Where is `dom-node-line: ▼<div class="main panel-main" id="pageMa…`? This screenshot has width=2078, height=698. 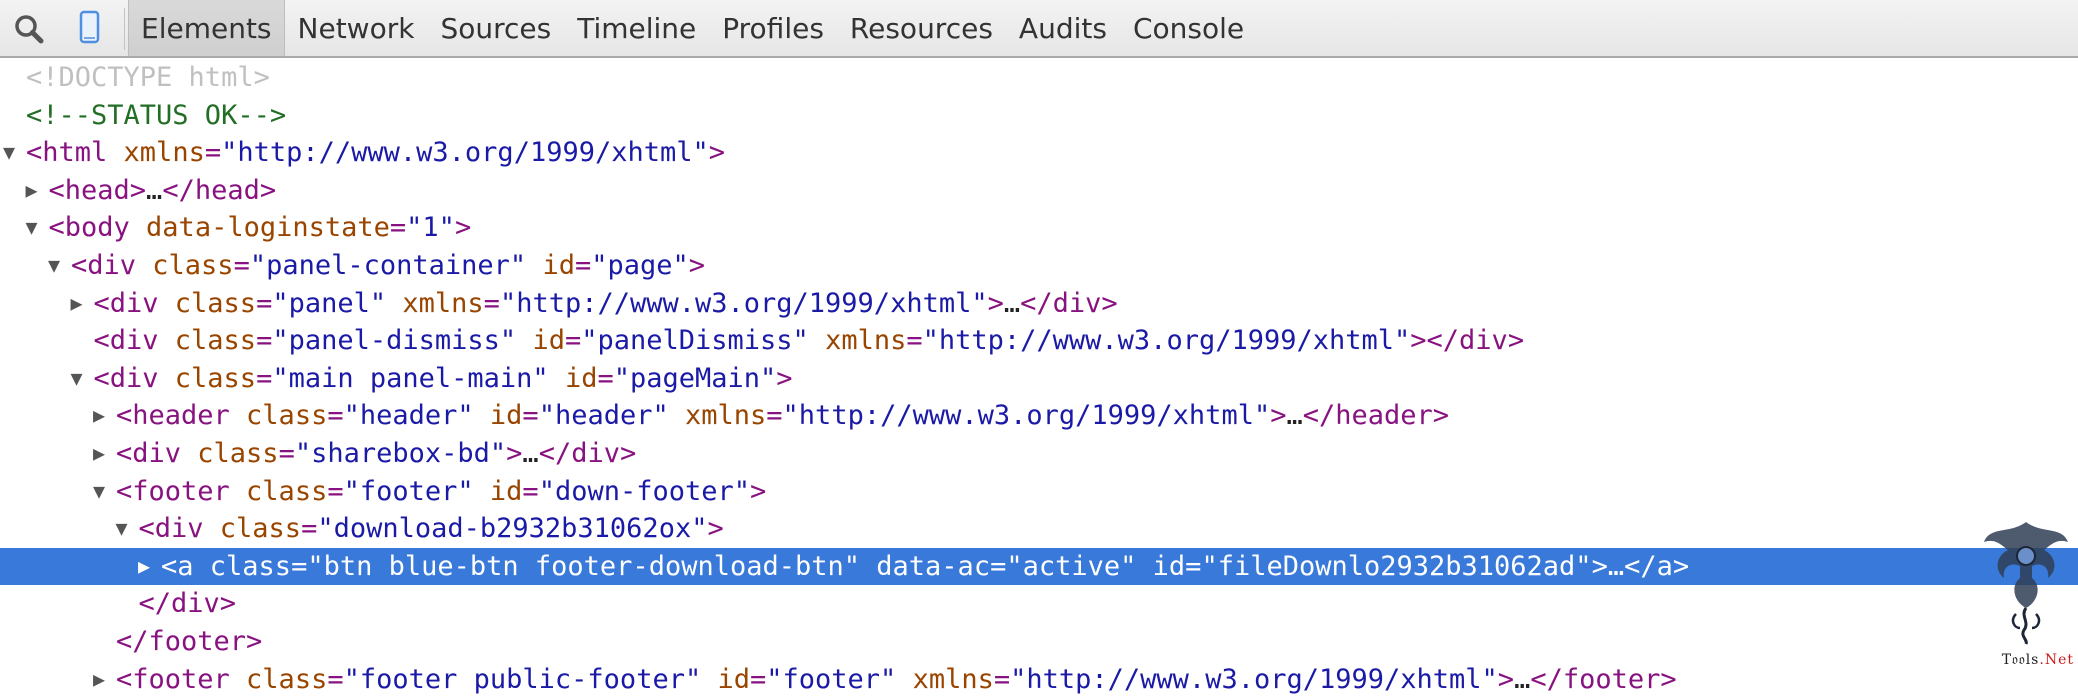
dom-node-line: ▼<div class="main panel-main" id="pageMa… is located at coordinates (1039, 379).